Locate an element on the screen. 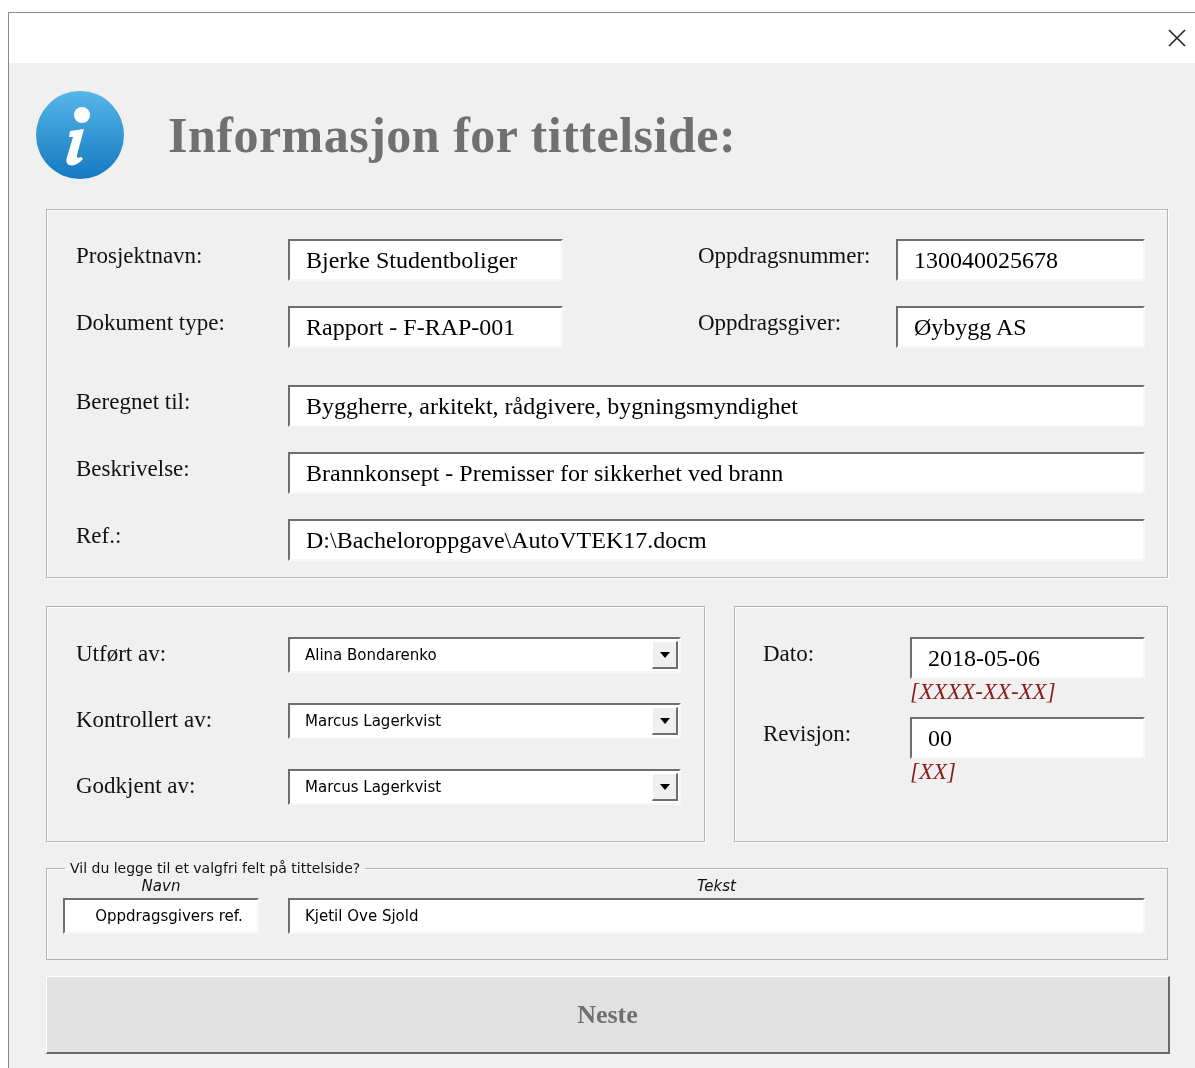 The width and height of the screenshot is (1195, 1068). field-label: Utført av: is located at coordinates (122, 653).